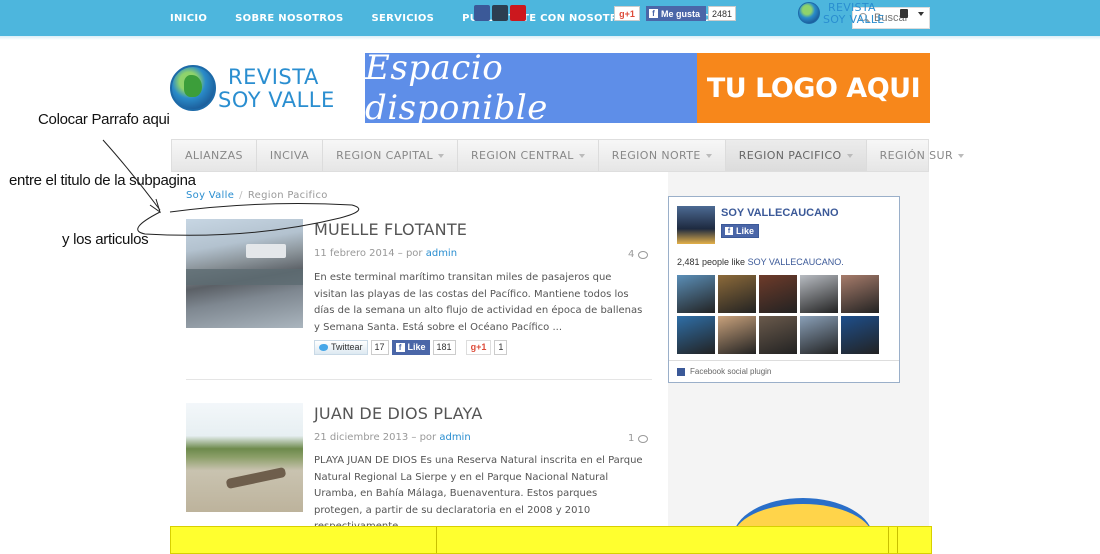  Describe the element at coordinates (347, 347) in the screenshot. I see `tweet-label: Twittear` at that location.